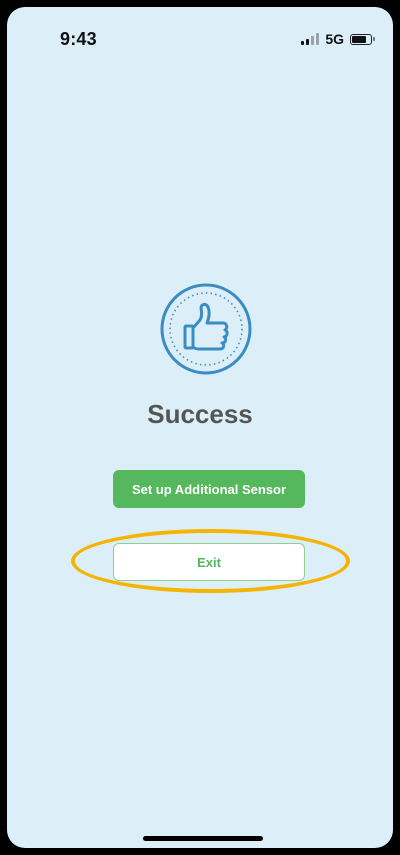 This screenshot has height=855, width=400. What do you see at coordinates (203, 838) in the screenshot?
I see `home-indicator` at bounding box center [203, 838].